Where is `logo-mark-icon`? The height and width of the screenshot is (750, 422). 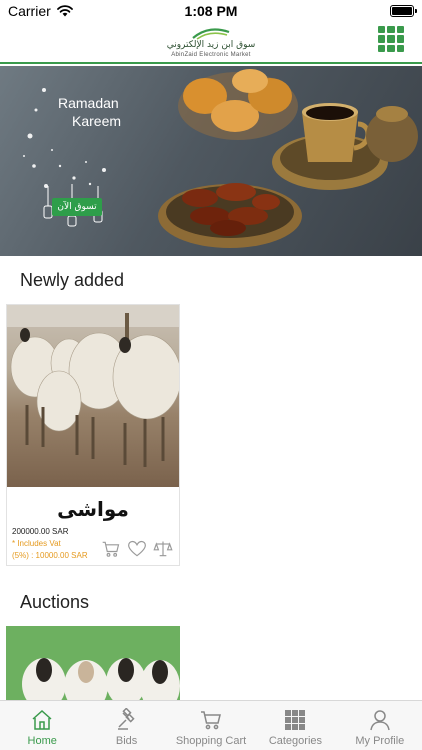
logo-mark-icon is located at coordinates (211, 34).